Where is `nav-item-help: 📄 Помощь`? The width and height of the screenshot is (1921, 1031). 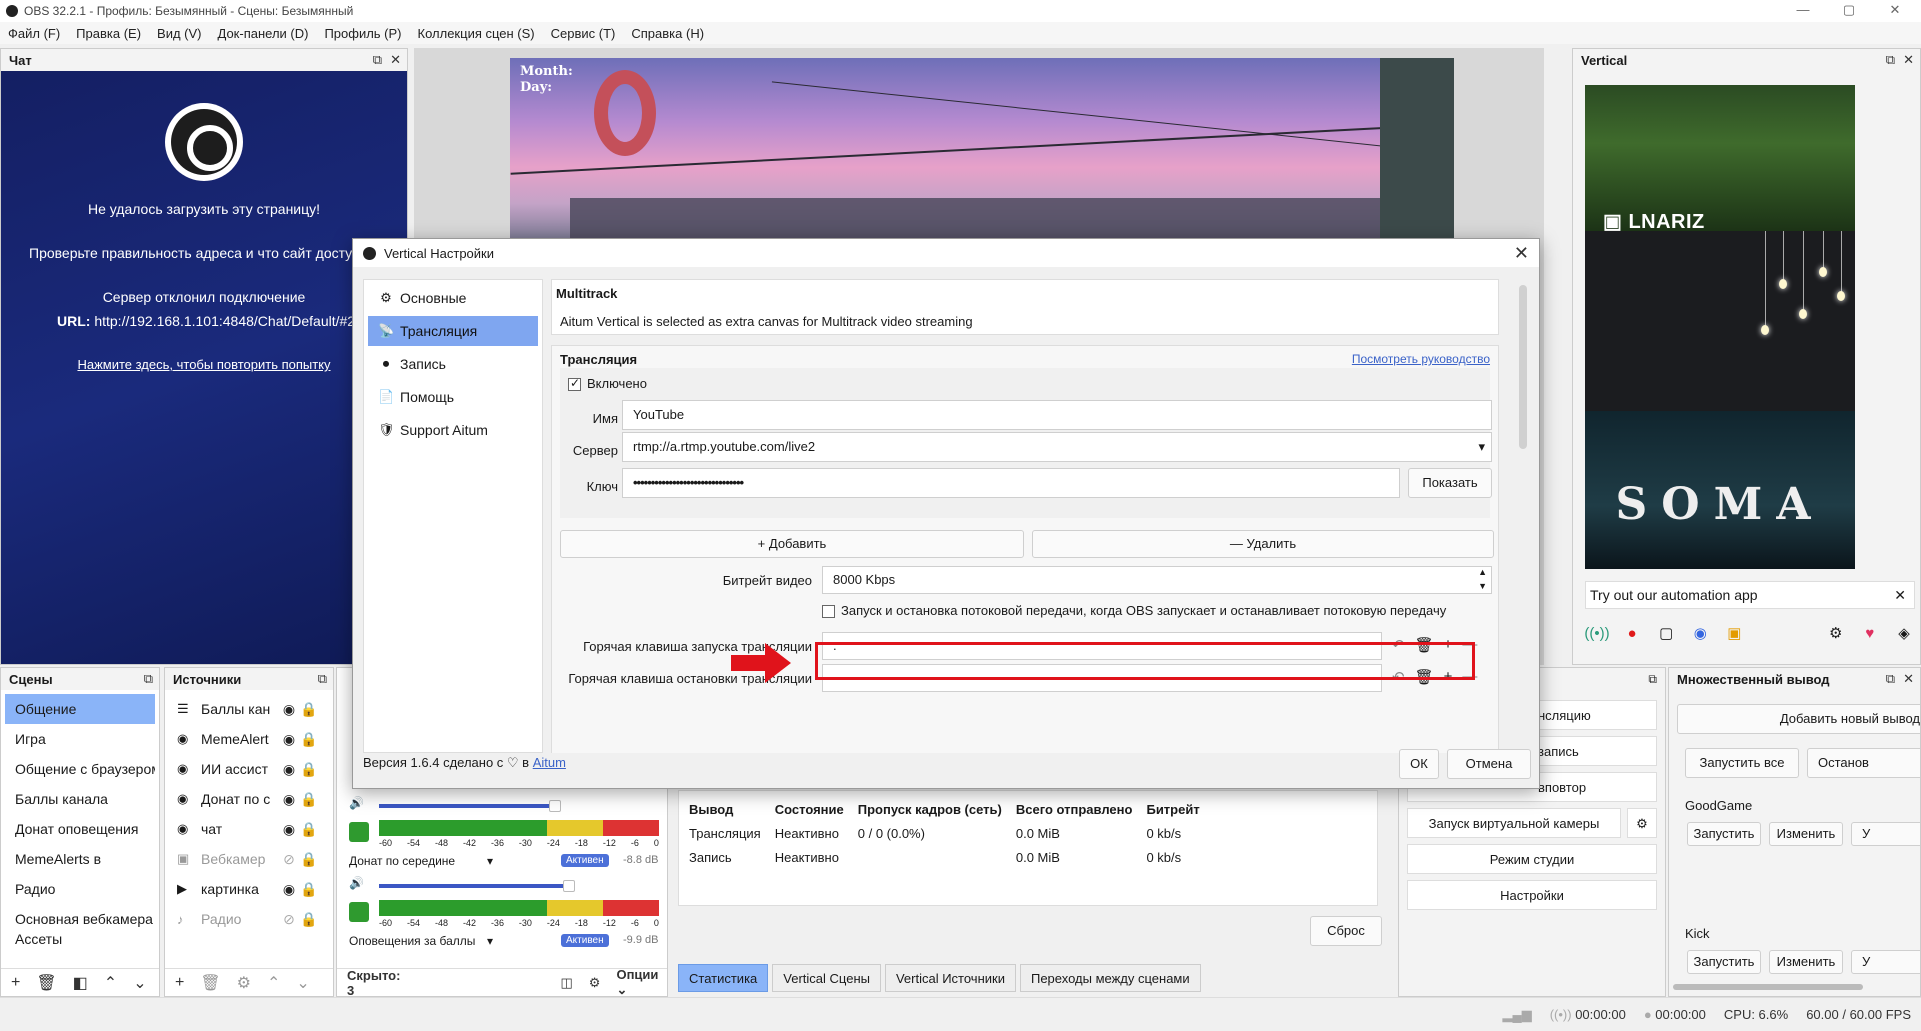
nav-item-help: 📄 Помощь is located at coordinates (453, 397).